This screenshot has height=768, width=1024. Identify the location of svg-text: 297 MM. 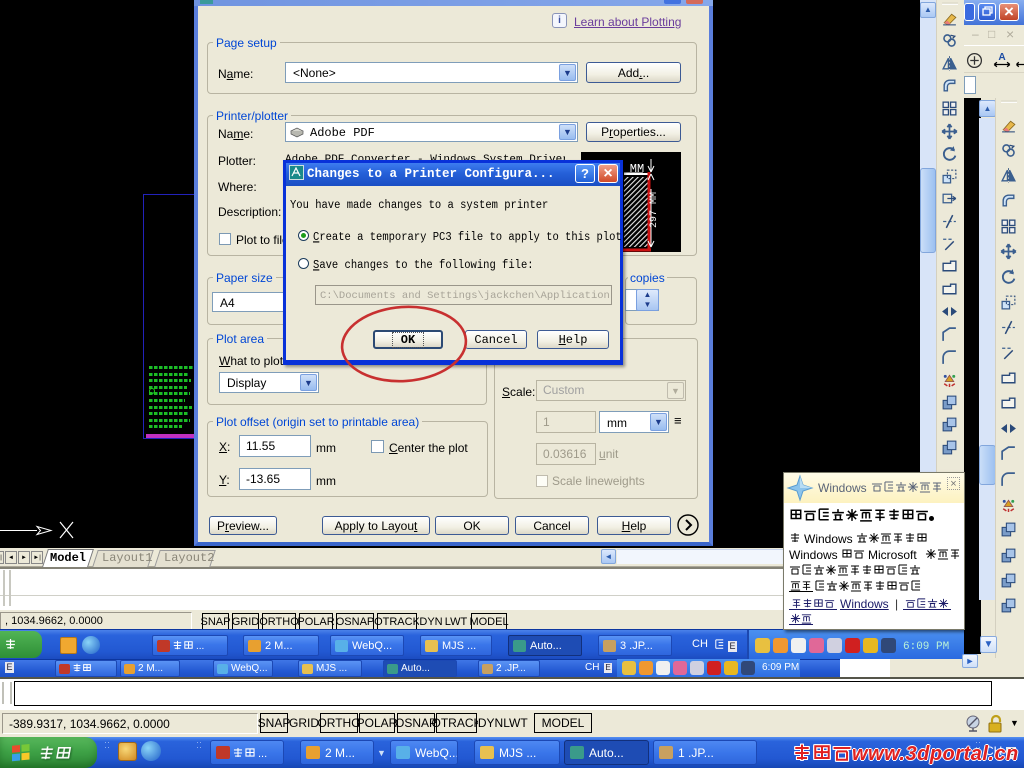
(654, 210).